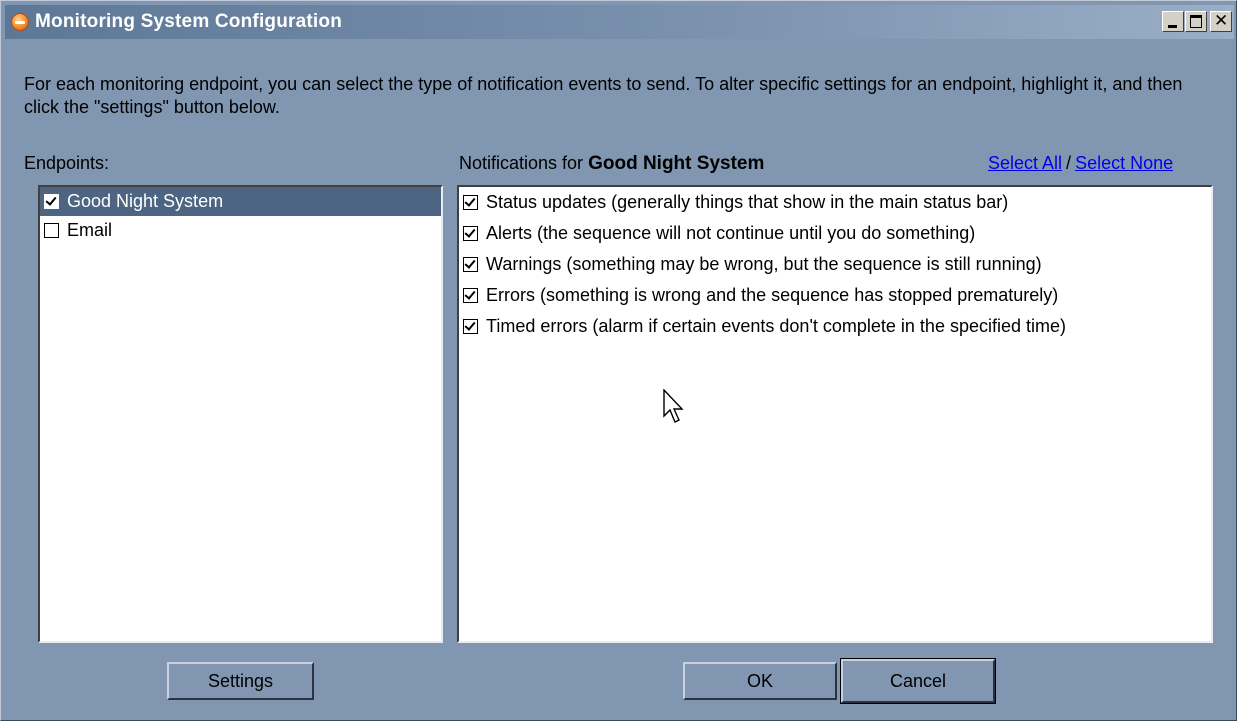 The width and height of the screenshot is (1239, 723). What do you see at coordinates (189, 21) in the screenshot?
I see `window-title: Monitoring System Configuration` at bounding box center [189, 21].